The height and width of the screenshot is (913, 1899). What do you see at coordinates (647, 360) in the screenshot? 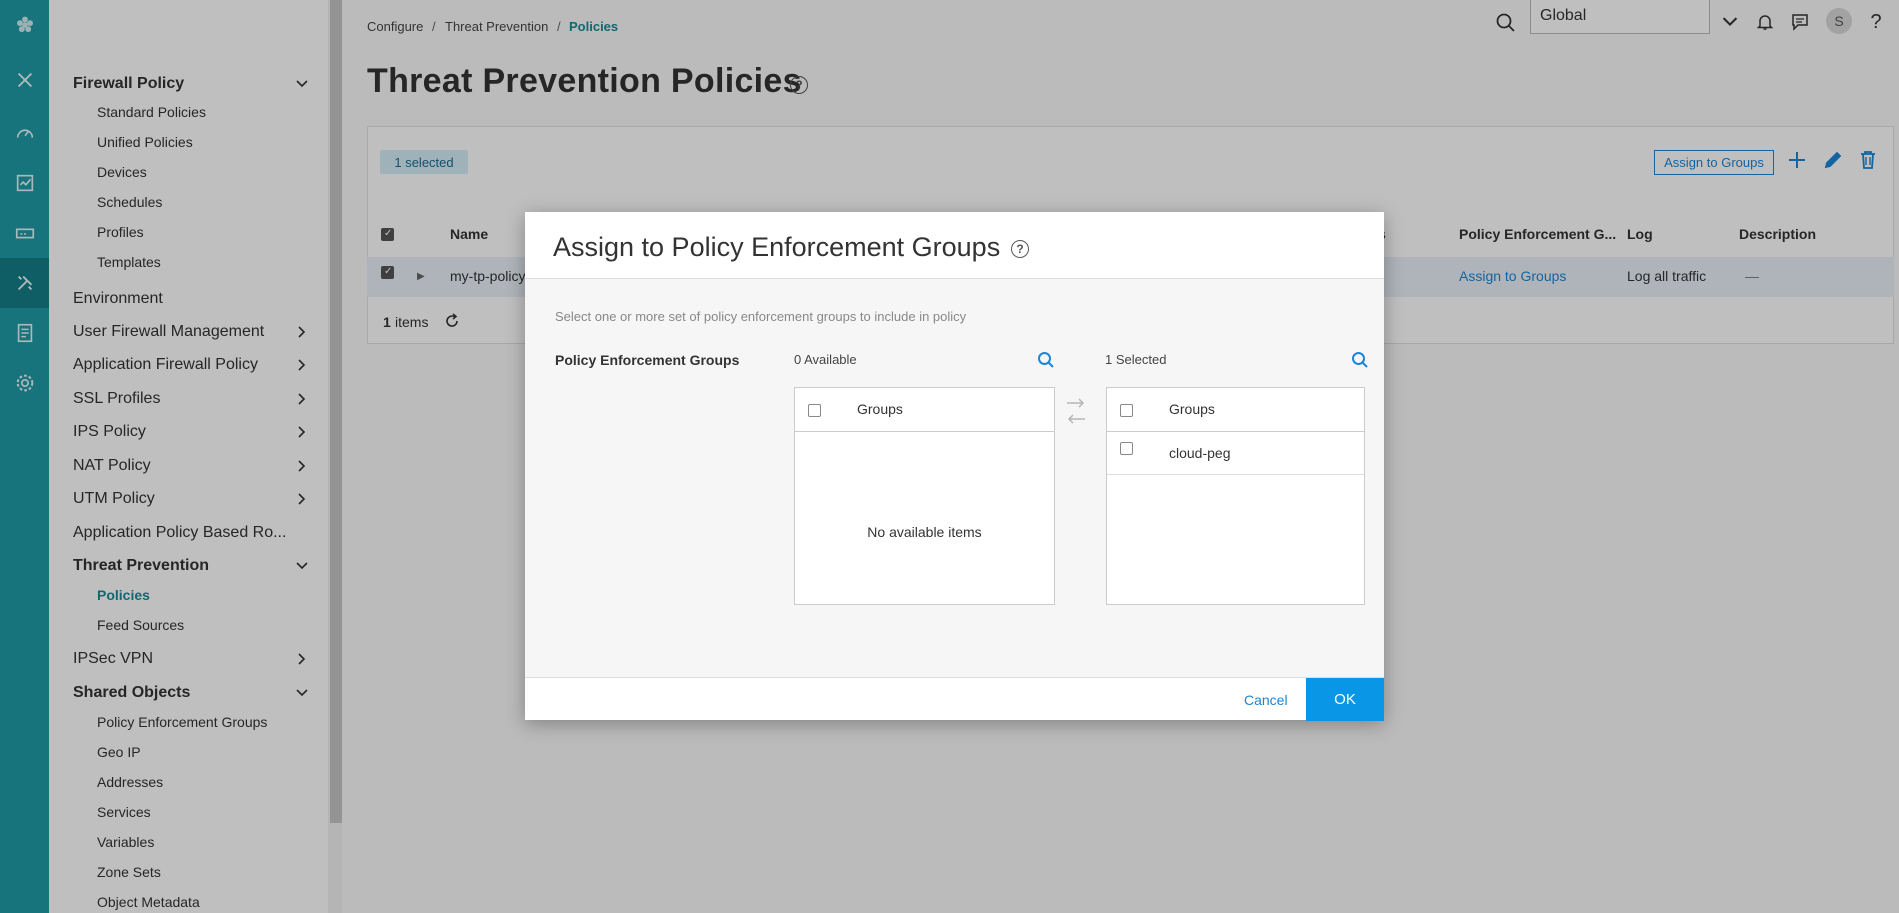
I see `field-label: Policy Enforcement Groups` at bounding box center [647, 360].